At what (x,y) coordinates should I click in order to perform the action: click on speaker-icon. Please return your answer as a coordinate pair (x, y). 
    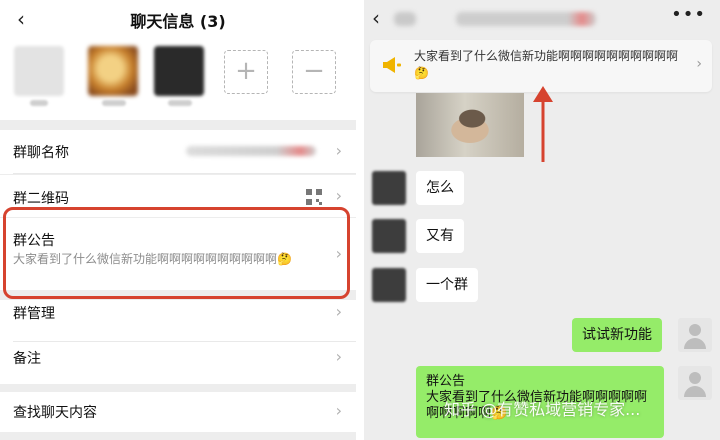
    Looking at the image, I should click on (392, 65).